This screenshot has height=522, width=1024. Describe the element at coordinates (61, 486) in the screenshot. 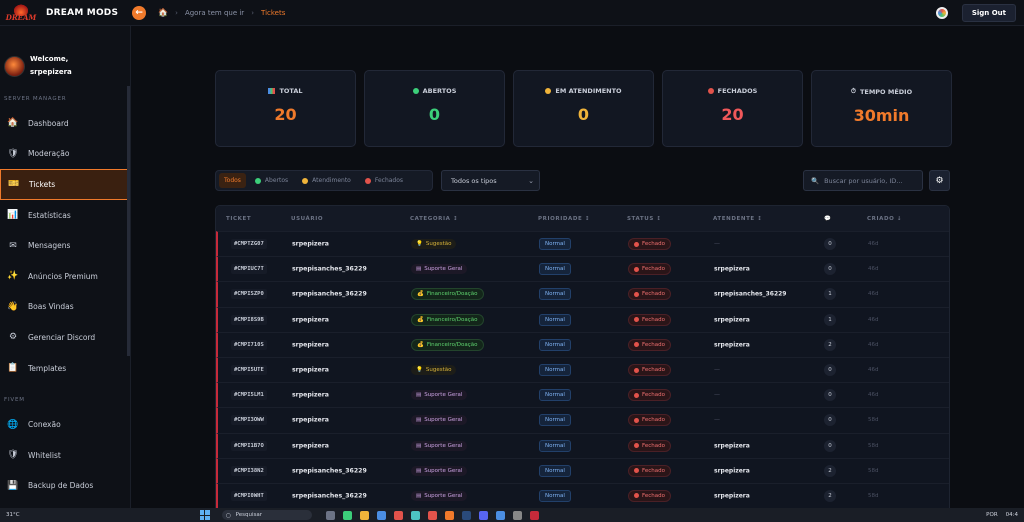

I see `sidebar-item-label: Backup de Dados` at that location.